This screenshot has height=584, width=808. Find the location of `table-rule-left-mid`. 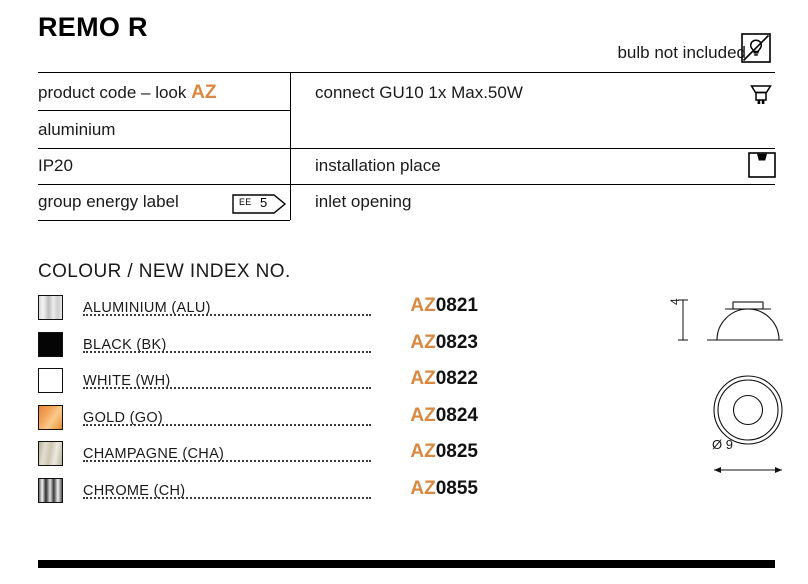

table-rule-left-mid is located at coordinates (164, 110).